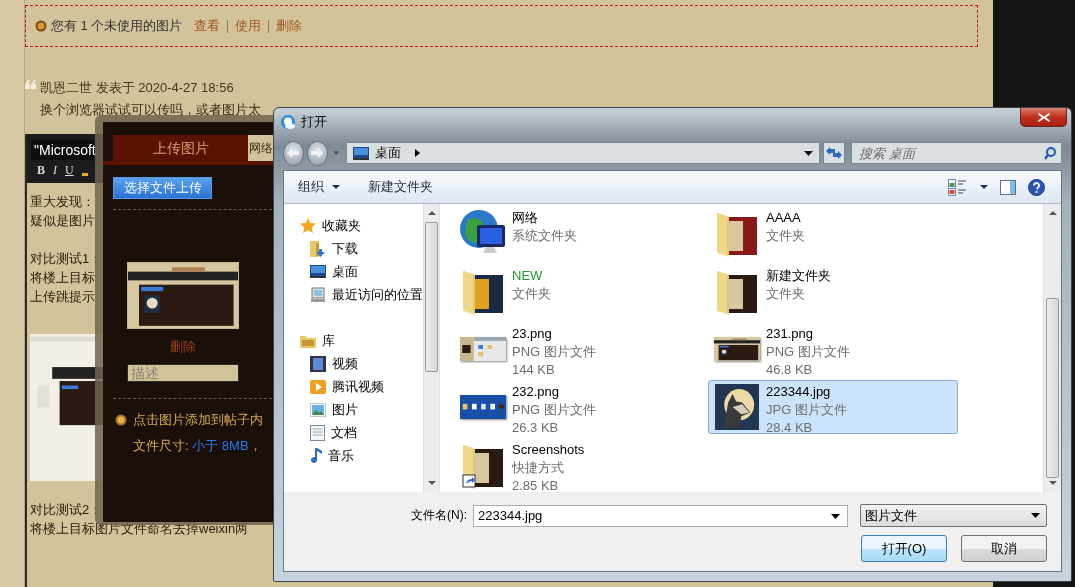 This screenshot has height=587, width=1075. I want to click on close-icon, so click(1043, 117).